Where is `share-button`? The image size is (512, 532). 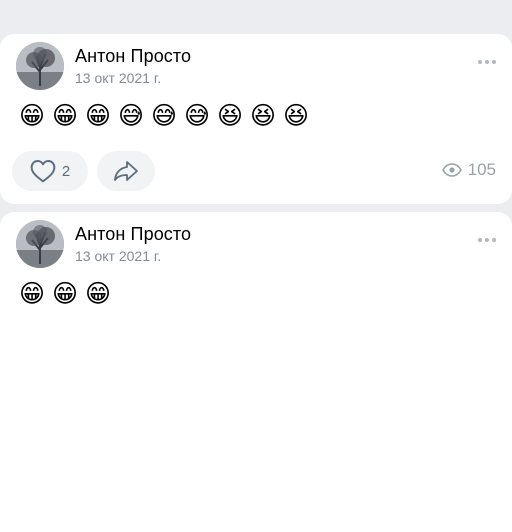
share-button is located at coordinates (126, 171).